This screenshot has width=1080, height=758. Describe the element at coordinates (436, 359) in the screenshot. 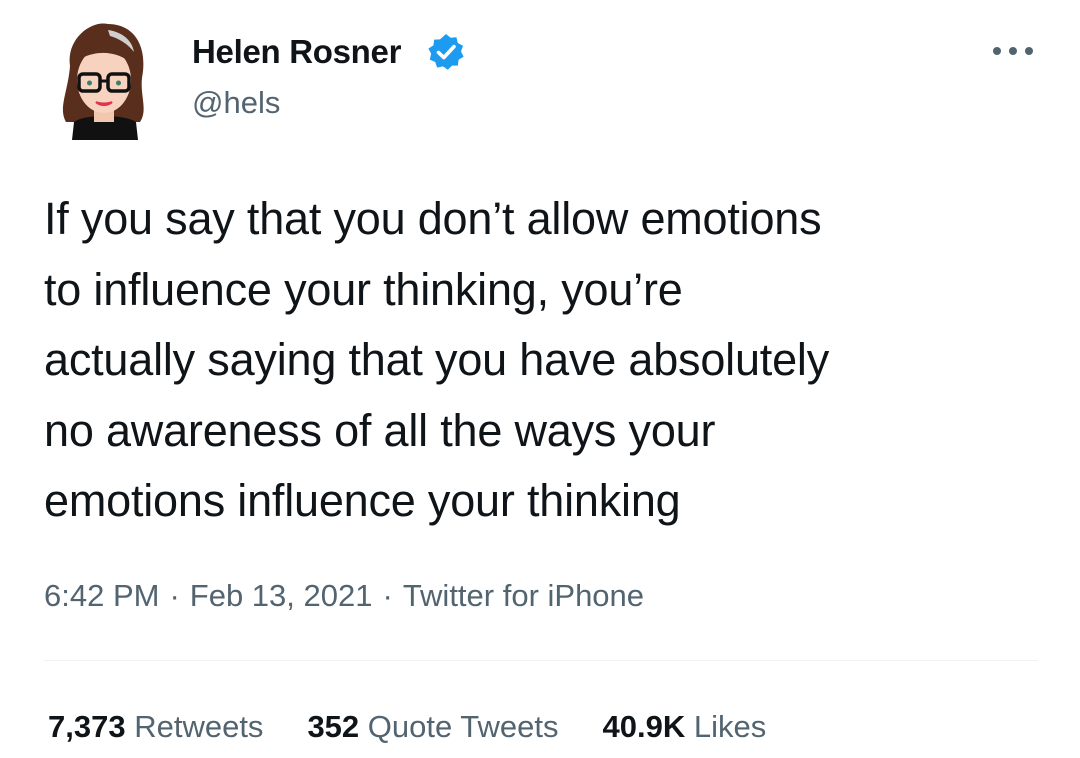

I see `tweet-text-line: actually saying that you have absolutely` at that location.